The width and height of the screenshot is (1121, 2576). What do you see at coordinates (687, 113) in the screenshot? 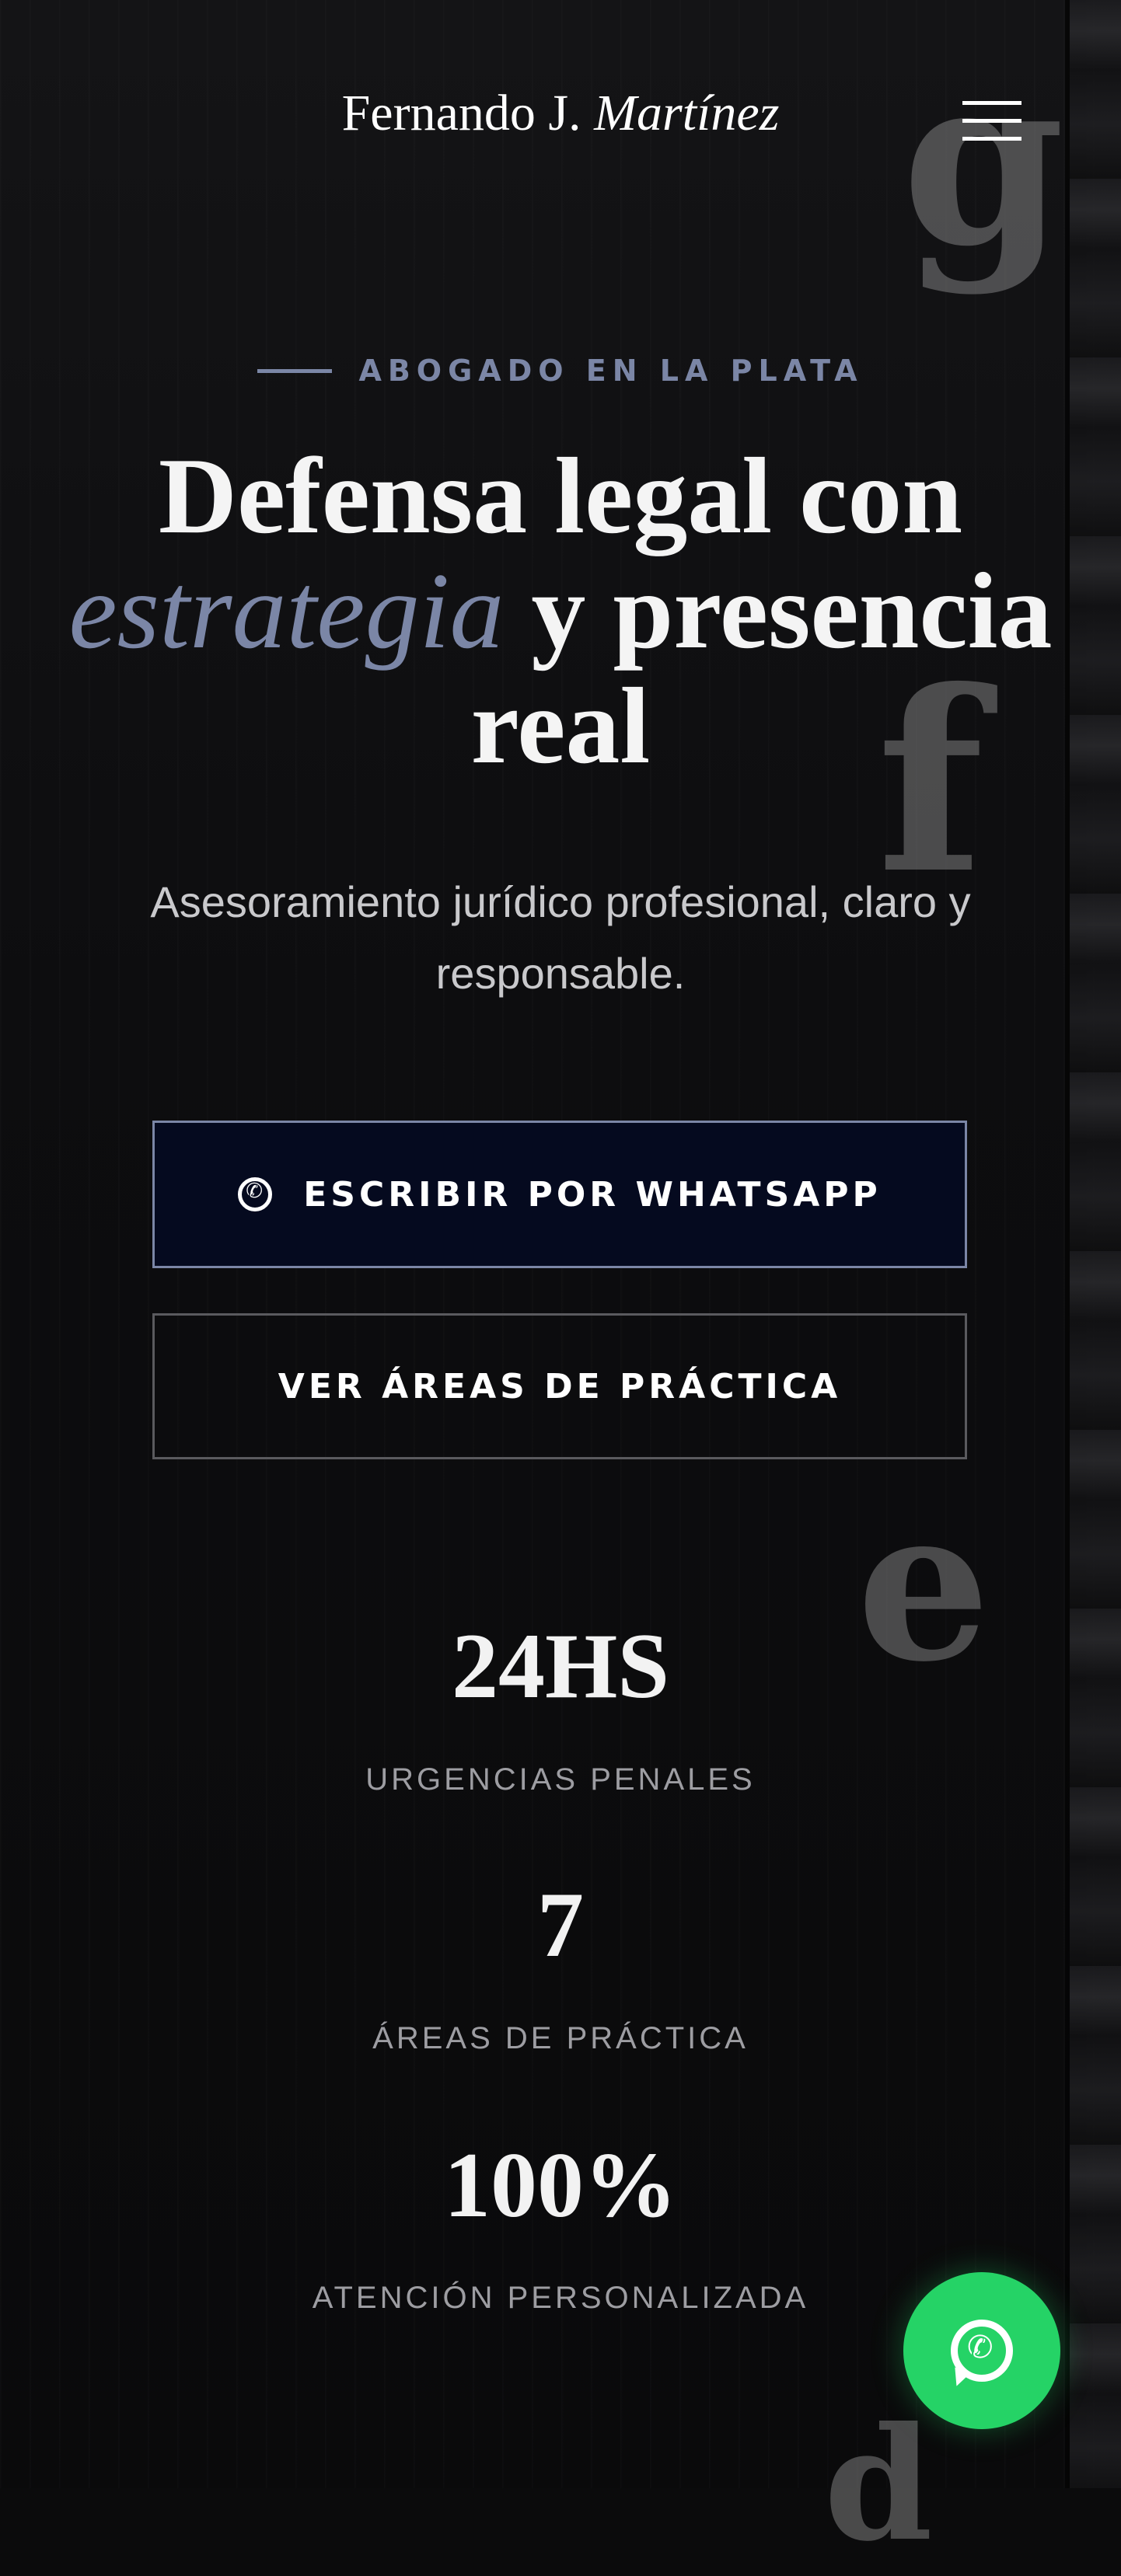
I see `brand-last-name: Martínez` at bounding box center [687, 113].